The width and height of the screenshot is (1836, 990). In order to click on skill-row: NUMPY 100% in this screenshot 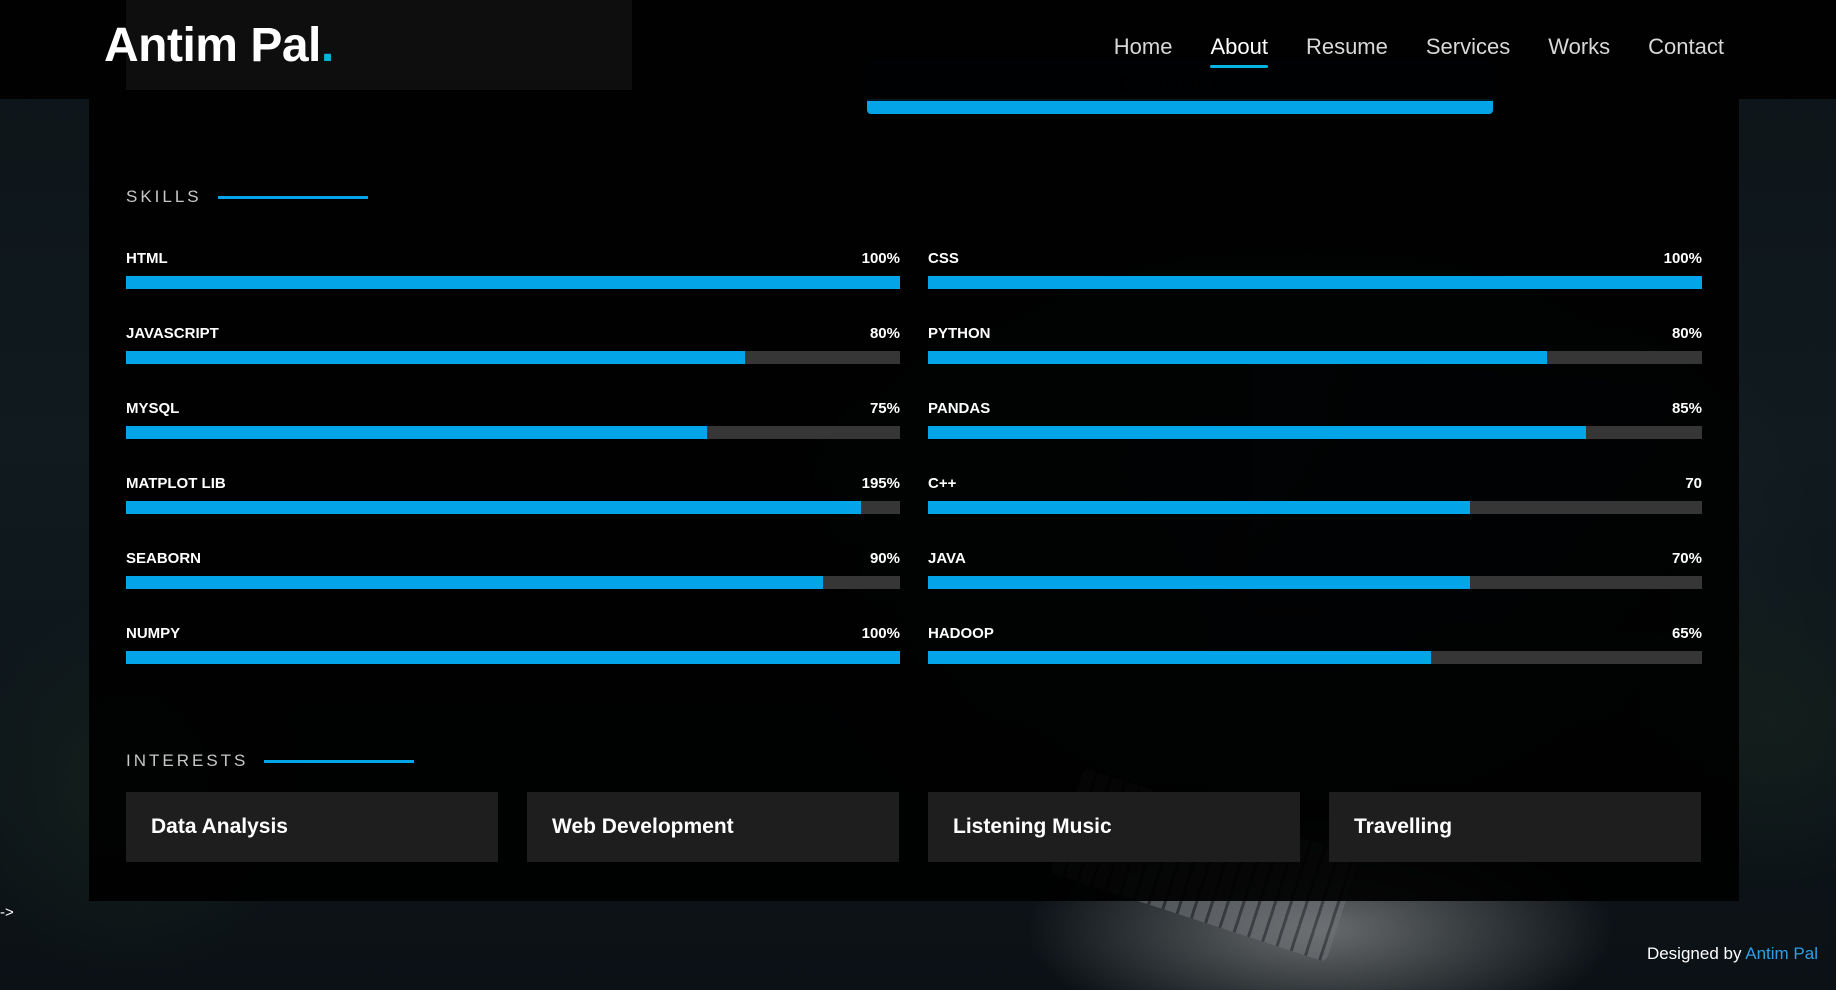, I will do `click(513, 662)`.